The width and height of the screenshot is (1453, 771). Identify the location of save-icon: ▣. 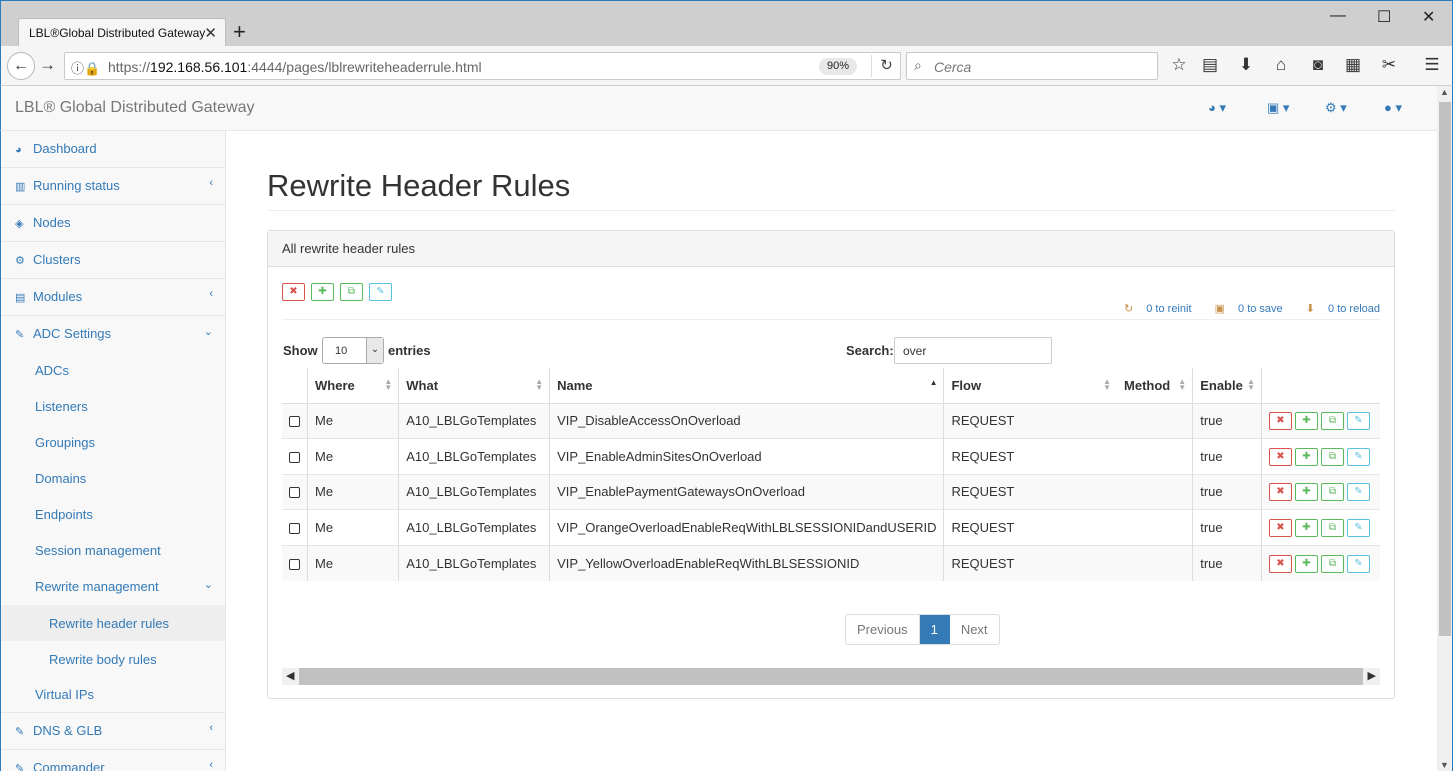
(1219, 309).